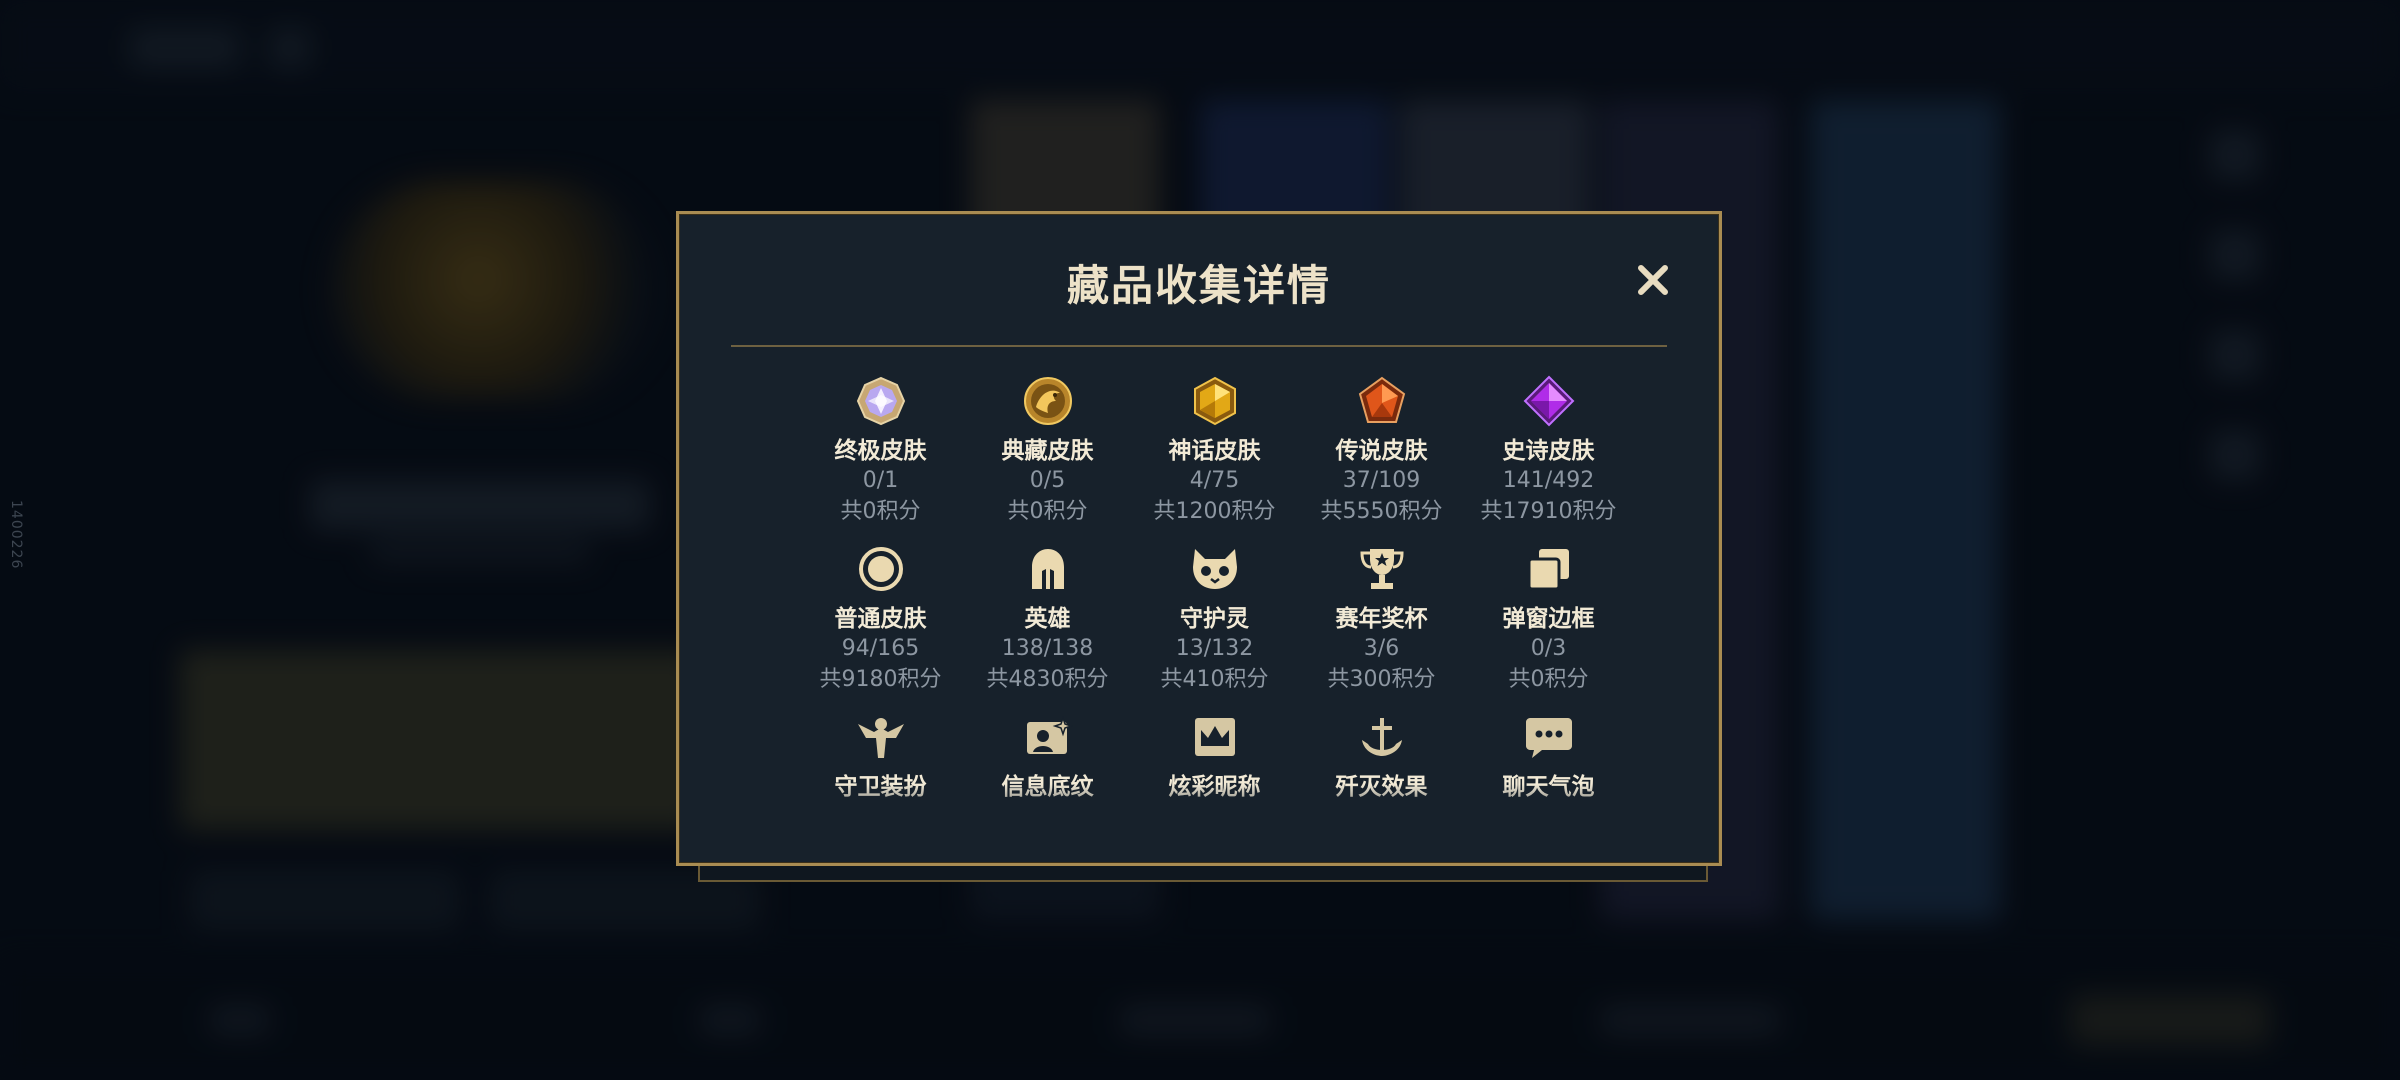  What do you see at coordinates (1548, 648) in the screenshot?
I see `collection-item-count: 0/3` at bounding box center [1548, 648].